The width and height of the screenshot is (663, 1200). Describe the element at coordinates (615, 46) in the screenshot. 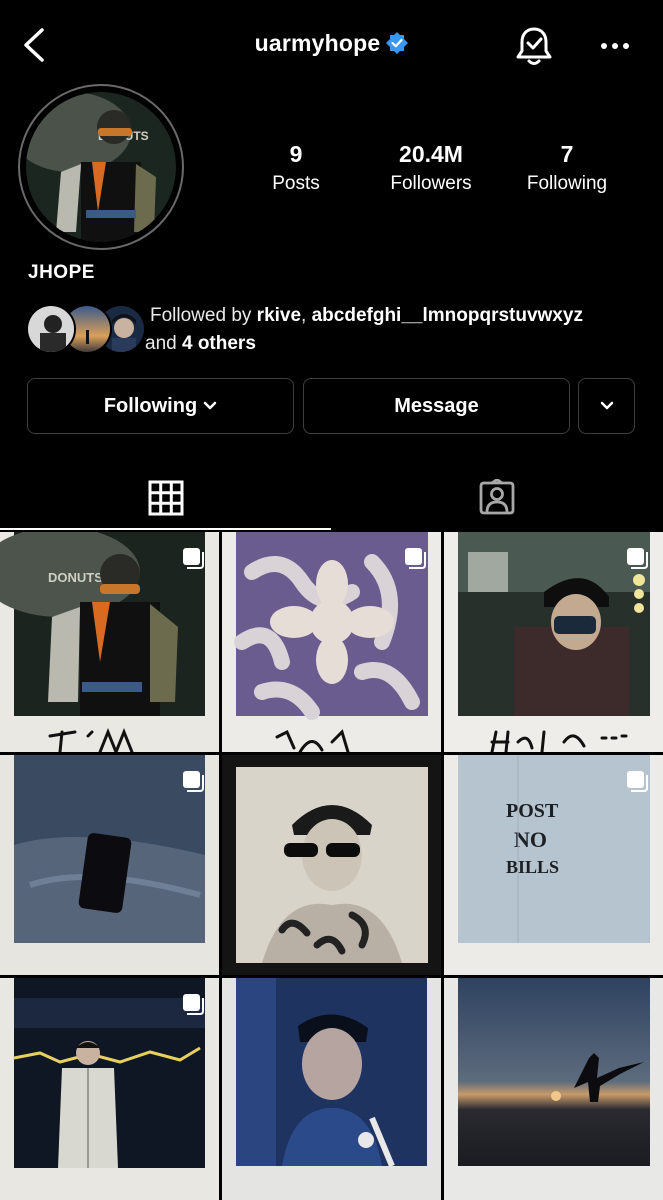

I see `more-horizontal-icon` at that location.